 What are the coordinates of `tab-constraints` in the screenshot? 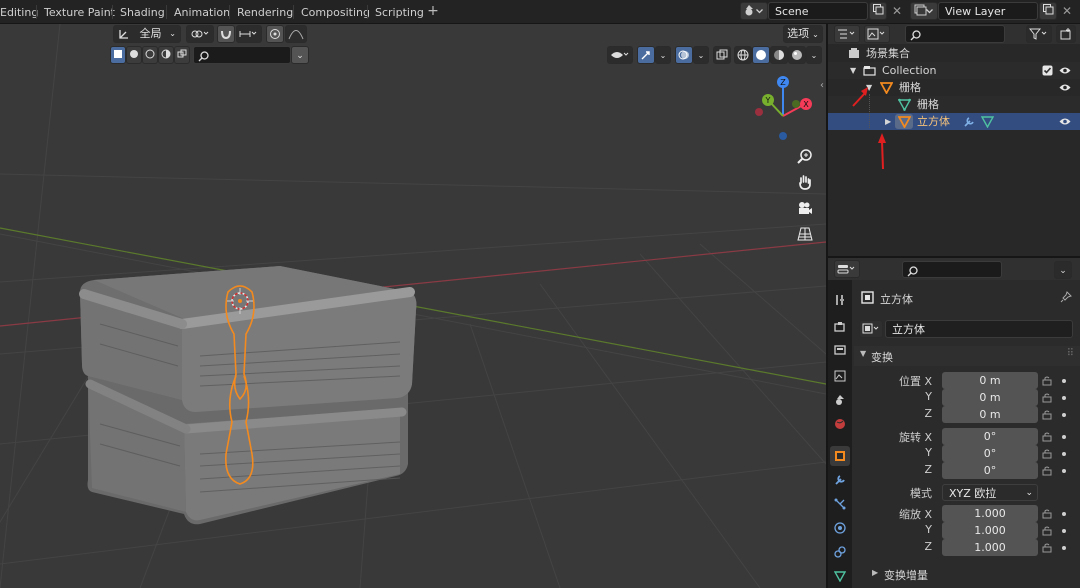 It's located at (840, 552).